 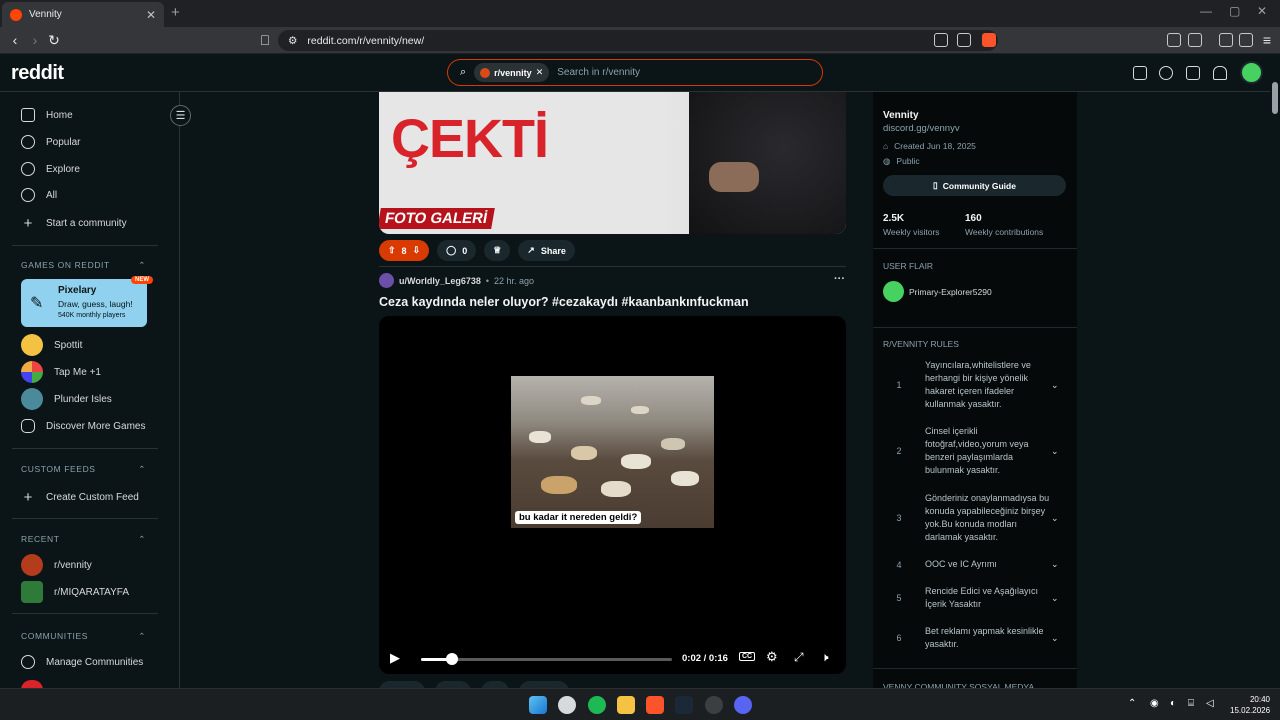 I want to click on sidebar-toggle-icon, so click(x=1246, y=40).